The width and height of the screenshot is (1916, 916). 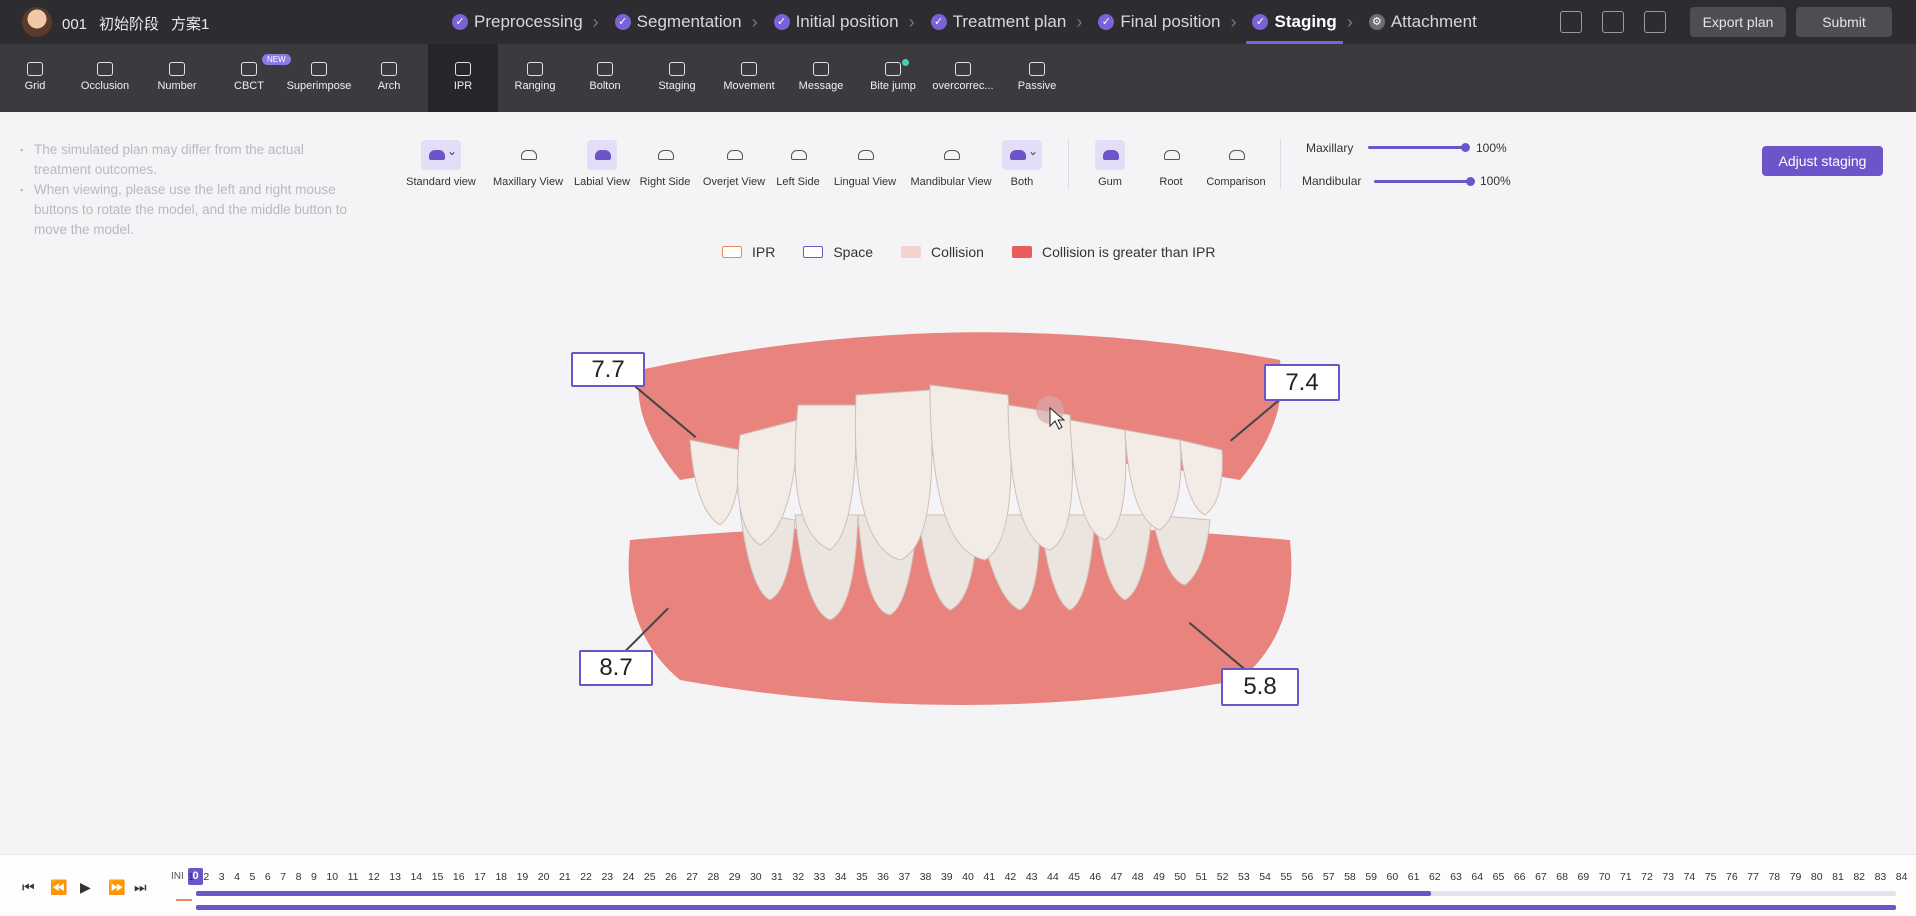 What do you see at coordinates (1477, 878) in the screenshot?
I see `timeline-tick: 64` at bounding box center [1477, 878].